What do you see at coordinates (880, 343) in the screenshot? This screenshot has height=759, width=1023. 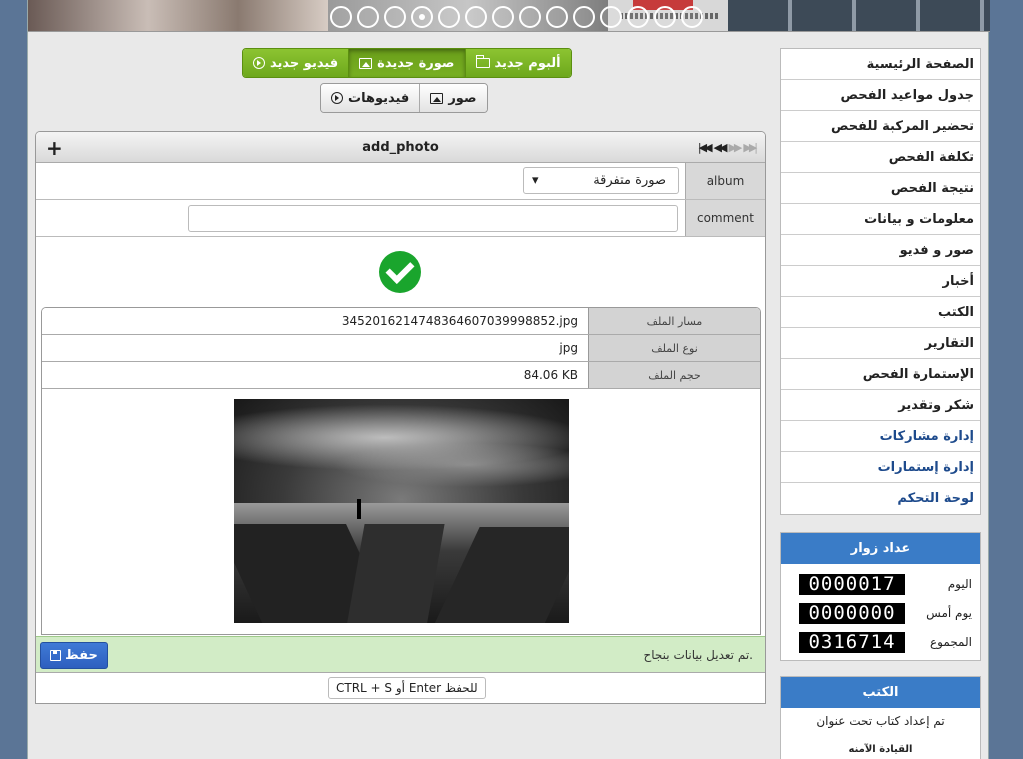 I see `sidebar-item-reports: التقارير` at bounding box center [880, 343].